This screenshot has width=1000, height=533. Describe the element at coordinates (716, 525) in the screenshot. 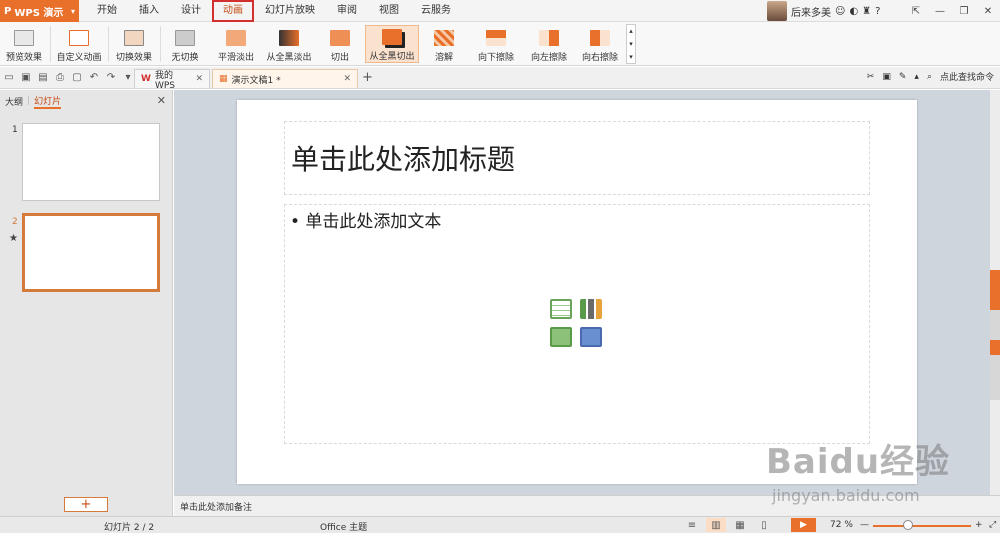

I see `normal-view-icon: ▥` at that location.